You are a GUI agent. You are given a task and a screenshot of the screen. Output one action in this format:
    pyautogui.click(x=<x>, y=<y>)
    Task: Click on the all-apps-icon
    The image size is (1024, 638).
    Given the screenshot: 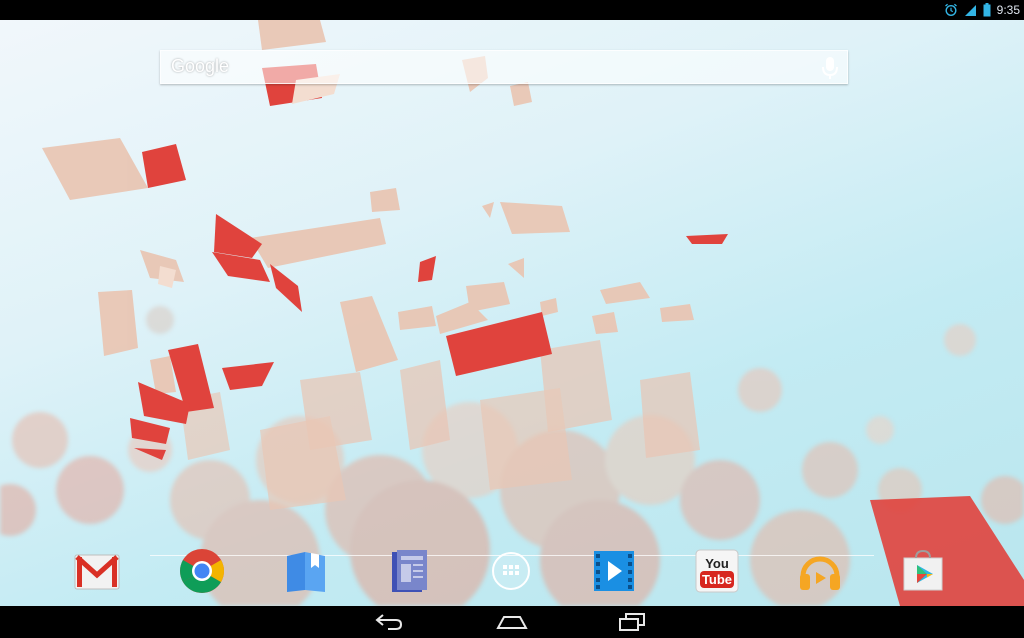 What is the action you would take?
    pyautogui.click(x=511, y=571)
    